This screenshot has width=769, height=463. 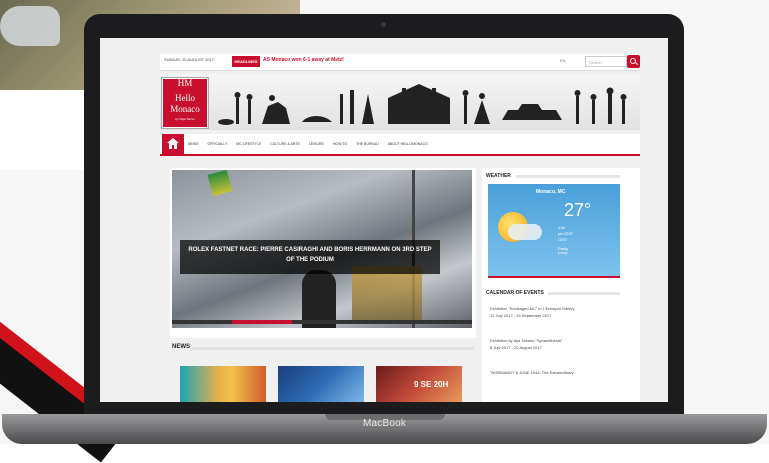 I want to click on nav-news: NEWS, so click(x=193, y=144).